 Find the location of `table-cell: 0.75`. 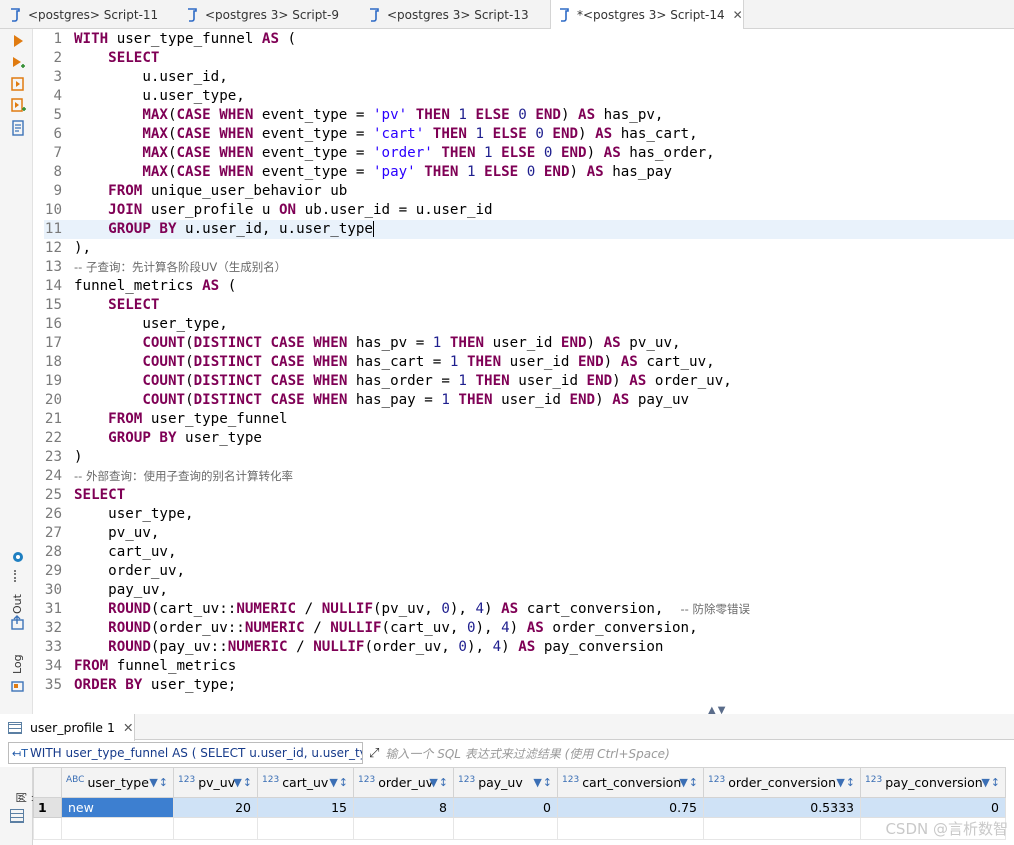

table-cell: 0.75 is located at coordinates (630, 807).